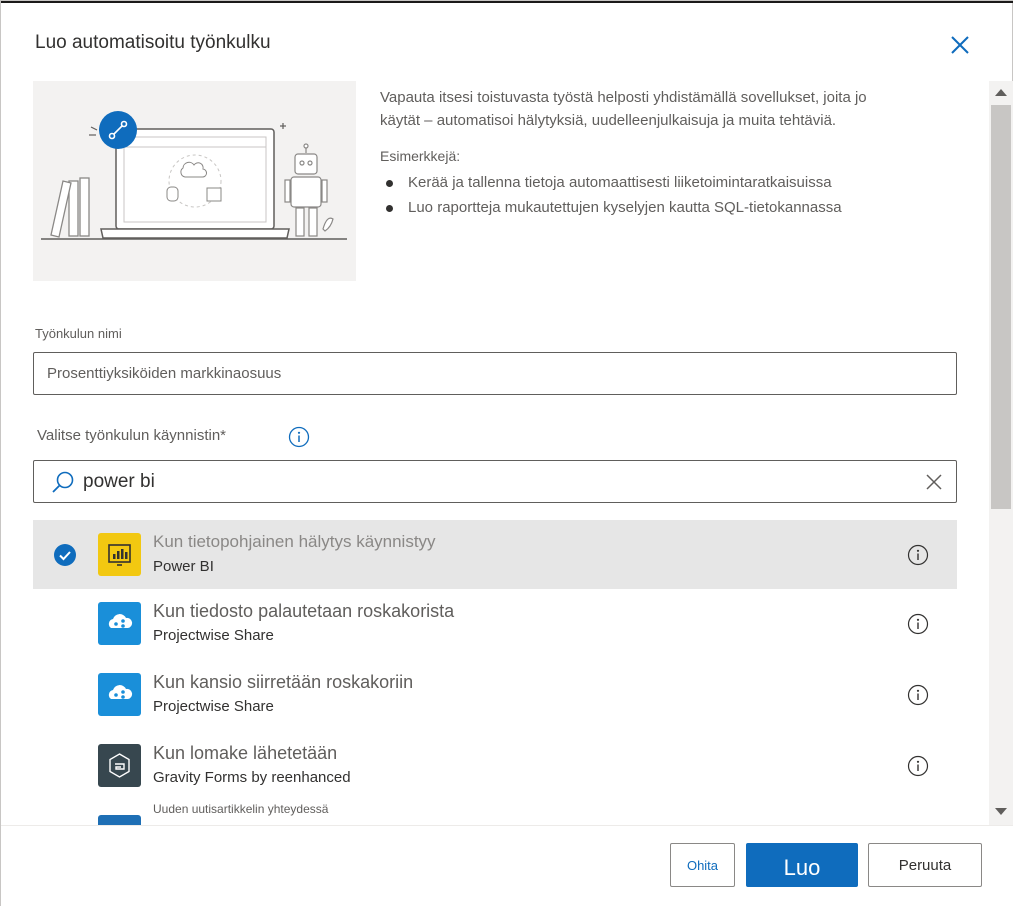 The width and height of the screenshot is (1013, 906). I want to click on power-bi-icon, so click(119, 554).